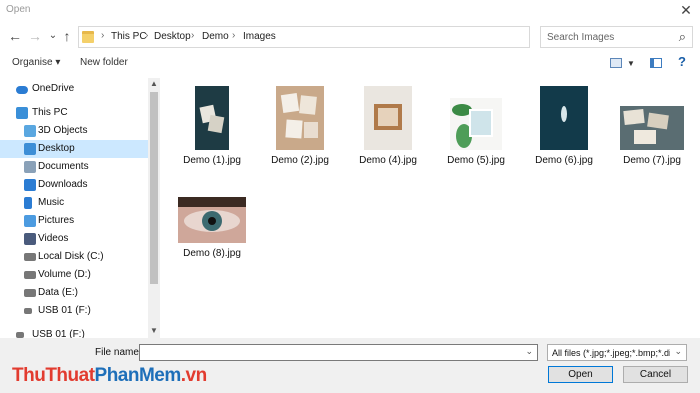 This screenshot has height=393, width=700. I want to click on sidebar-item-label: USB 01 (F:), so click(64, 310).